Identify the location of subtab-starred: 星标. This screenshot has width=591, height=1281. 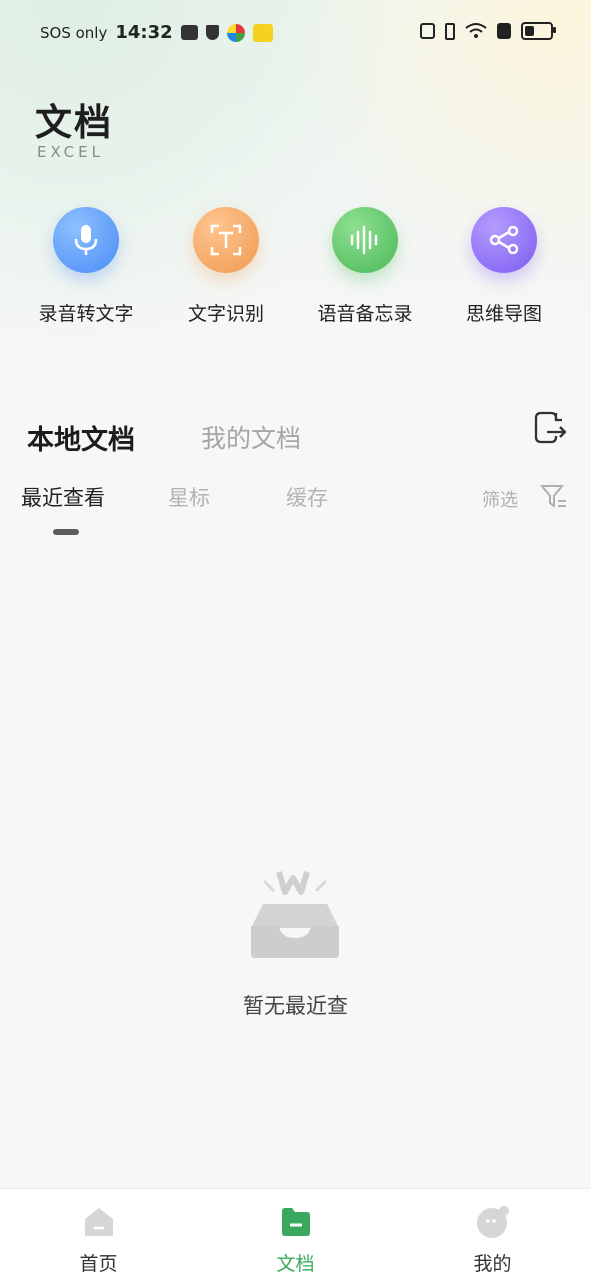
(189, 497).